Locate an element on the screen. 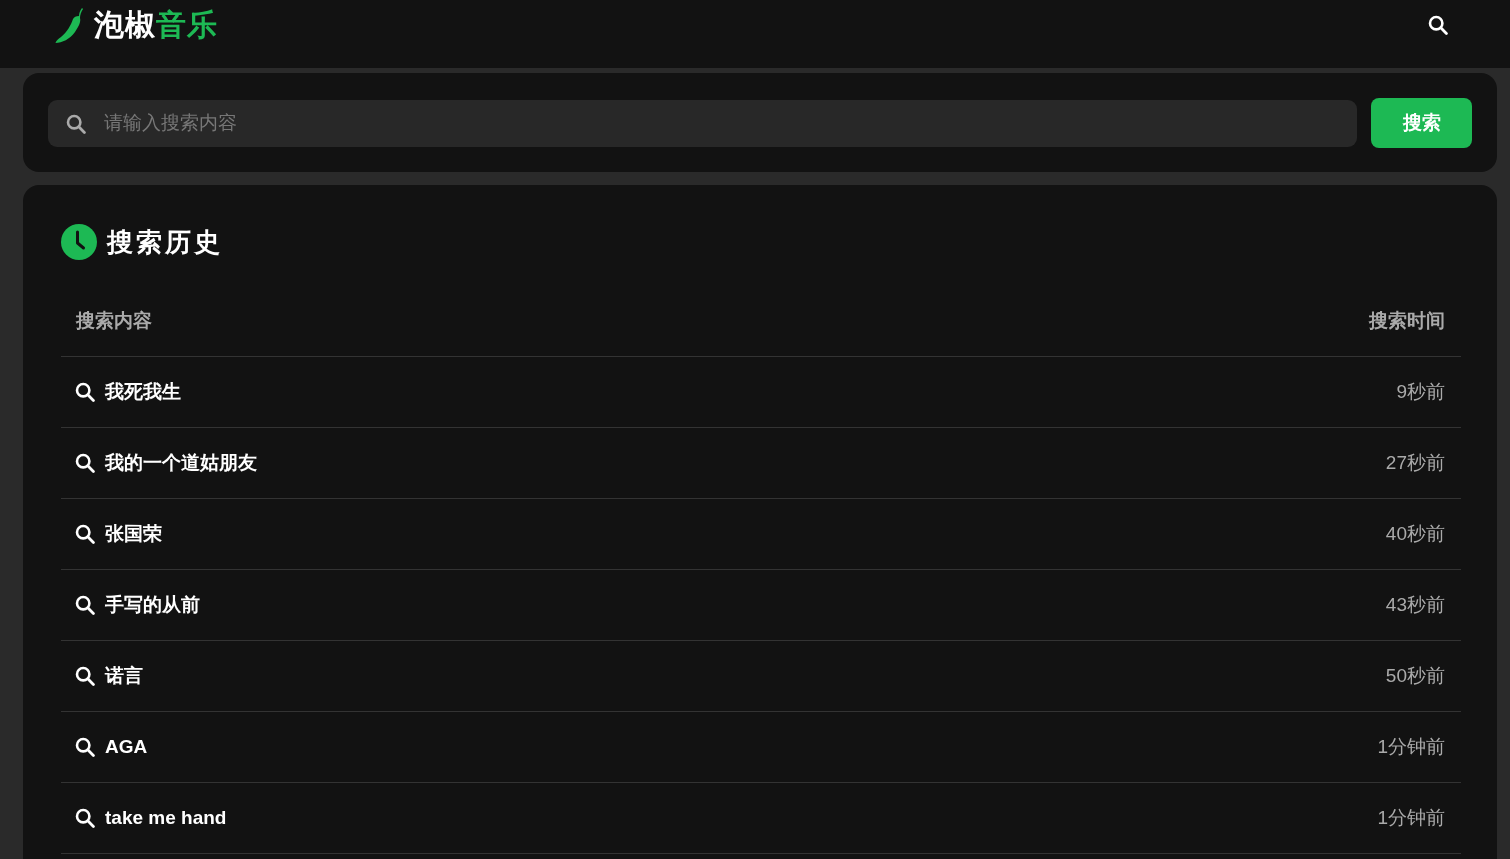  history-query: 张国荣 is located at coordinates (133, 534).